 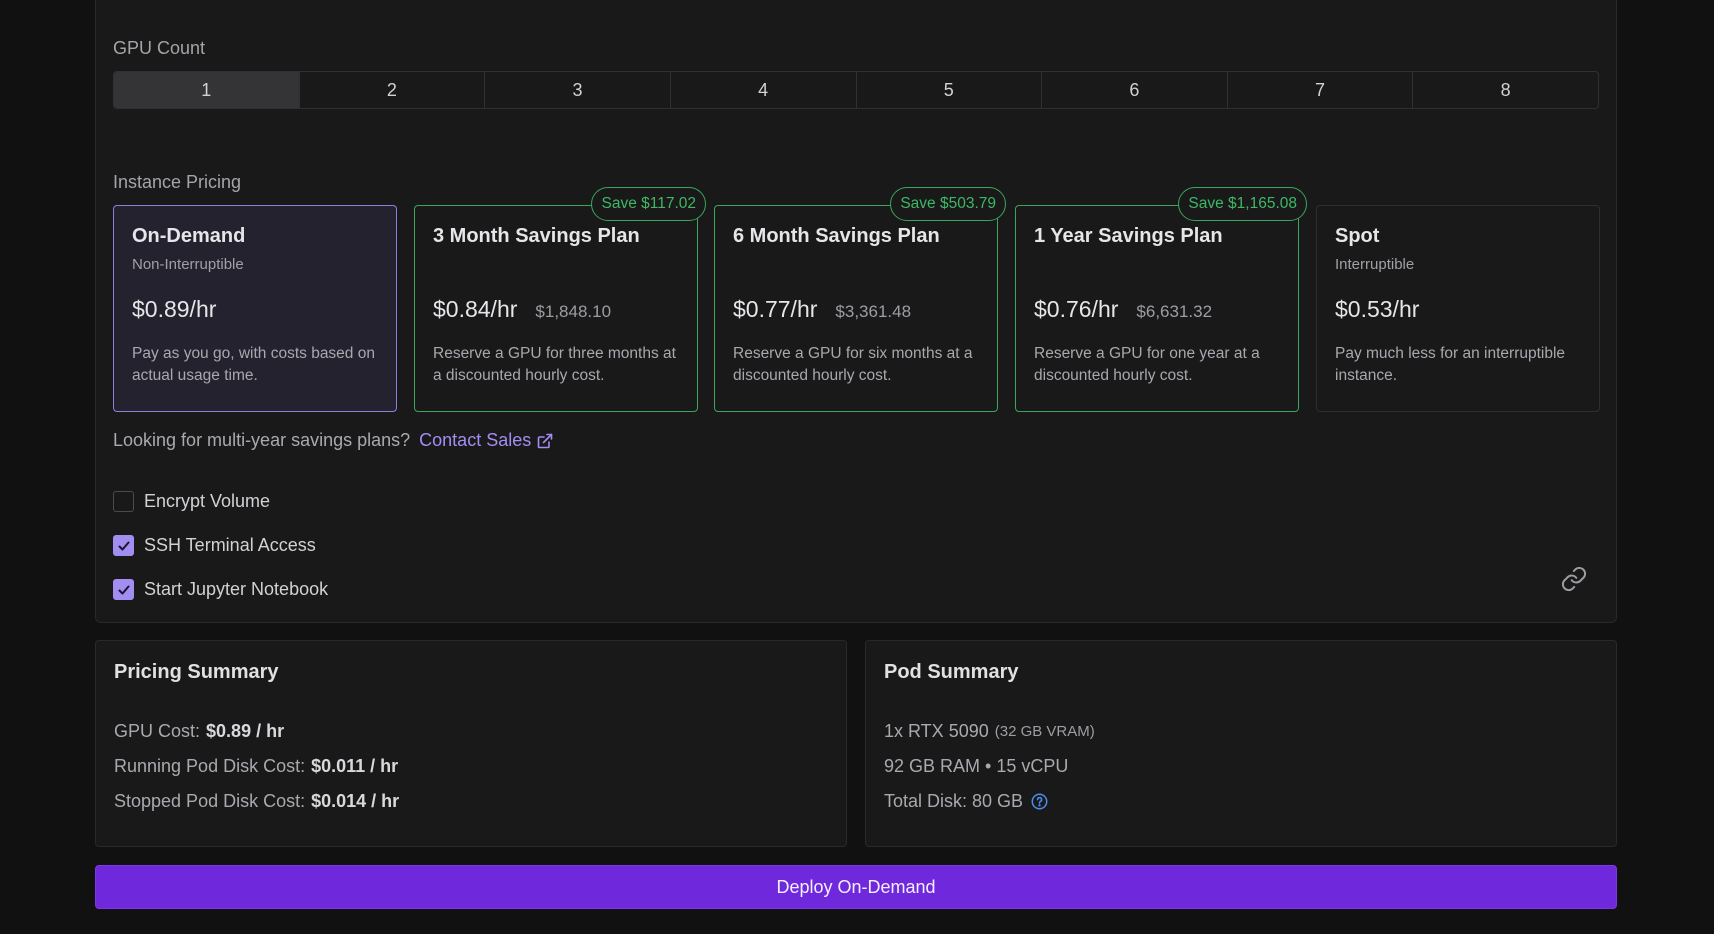 What do you see at coordinates (989, 731) in the screenshot?
I see `pod-gpu-line: 1x RTX 5090 (32 GB VRAM)` at bounding box center [989, 731].